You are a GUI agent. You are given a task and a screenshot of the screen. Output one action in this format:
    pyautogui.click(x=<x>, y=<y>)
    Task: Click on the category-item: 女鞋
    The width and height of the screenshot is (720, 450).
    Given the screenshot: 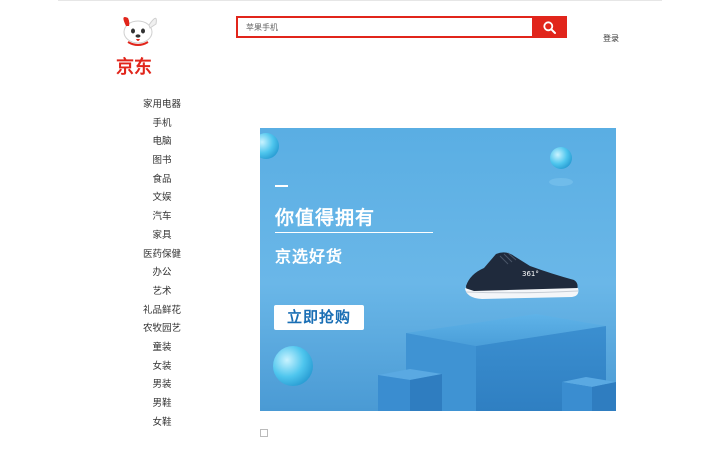 What is the action you would take?
    pyautogui.click(x=162, y=423)
    